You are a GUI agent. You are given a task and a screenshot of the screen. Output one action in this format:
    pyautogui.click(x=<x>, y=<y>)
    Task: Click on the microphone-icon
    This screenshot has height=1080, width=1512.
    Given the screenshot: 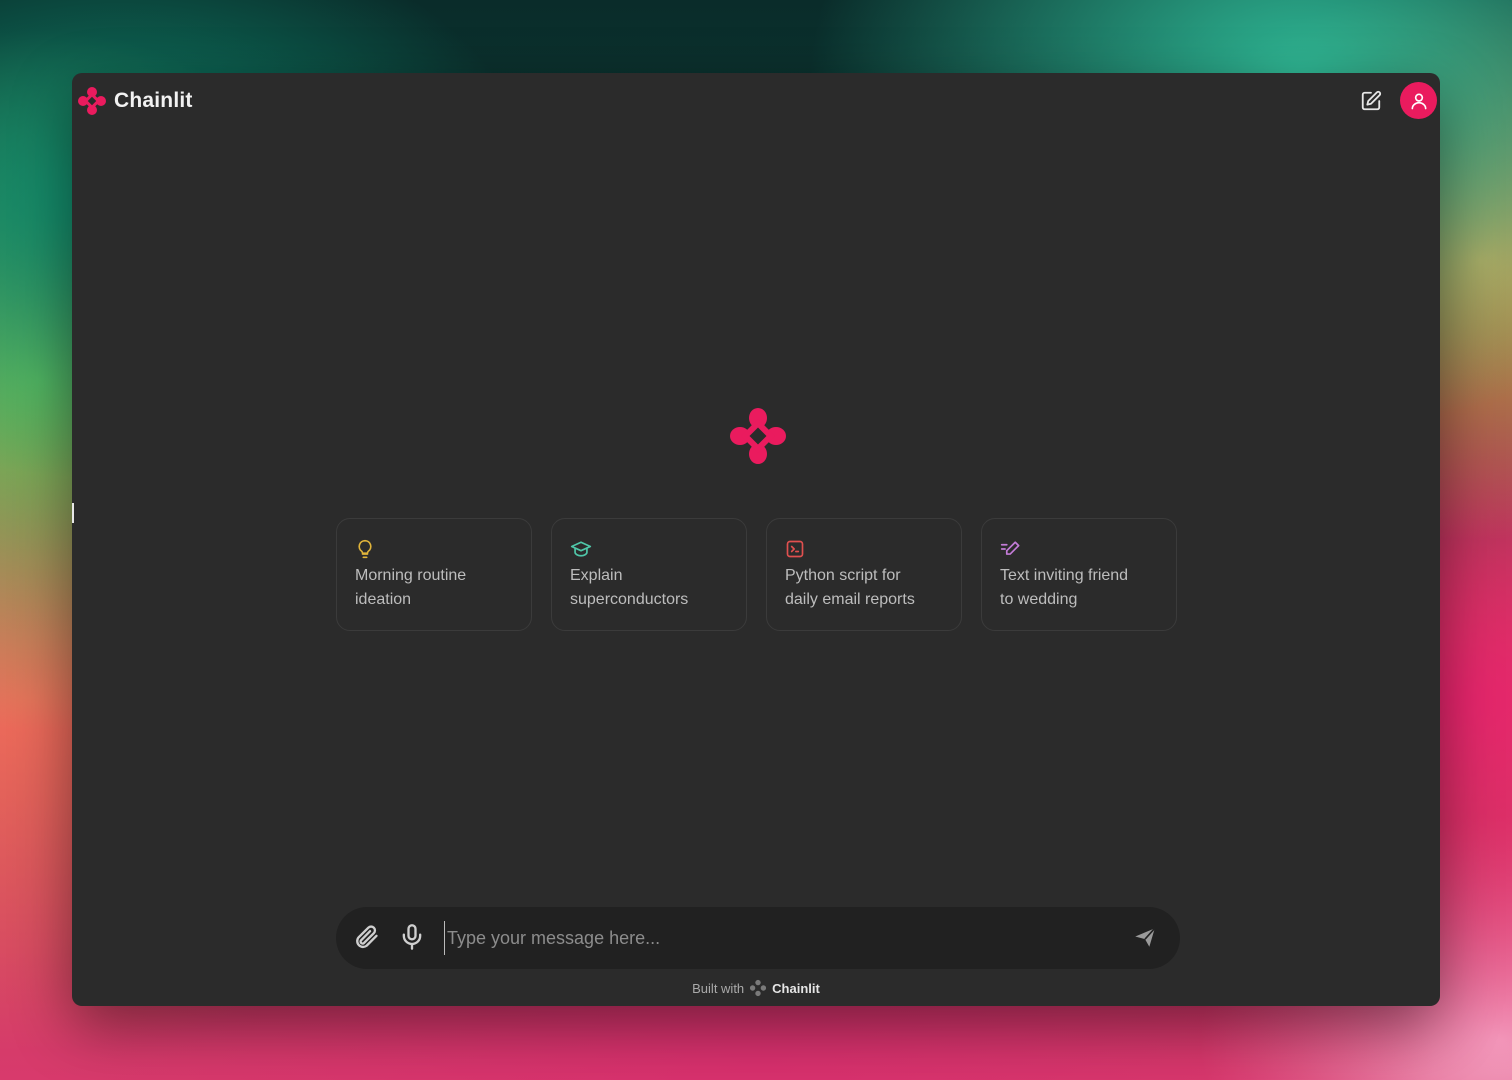 What is the action you would take?
    pyautogui.click(x=413, y=937)
    